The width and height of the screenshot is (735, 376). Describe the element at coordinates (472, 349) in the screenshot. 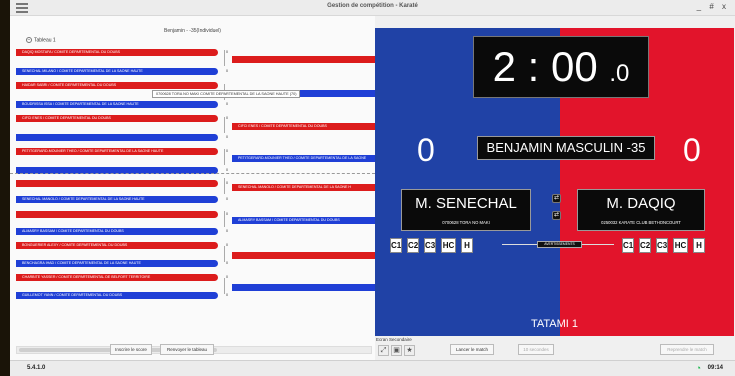

I see `lancer-match-button: Lancer le match` at that location.